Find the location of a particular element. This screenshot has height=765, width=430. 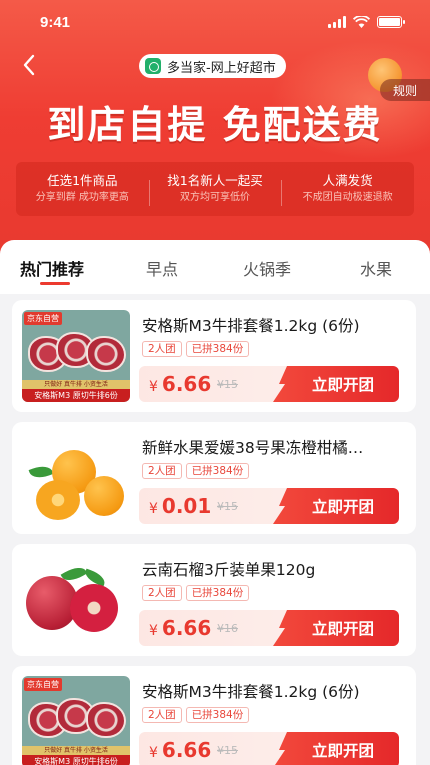

benefit-title: 找1名新人一起买 is located at coordinates (215, 180).